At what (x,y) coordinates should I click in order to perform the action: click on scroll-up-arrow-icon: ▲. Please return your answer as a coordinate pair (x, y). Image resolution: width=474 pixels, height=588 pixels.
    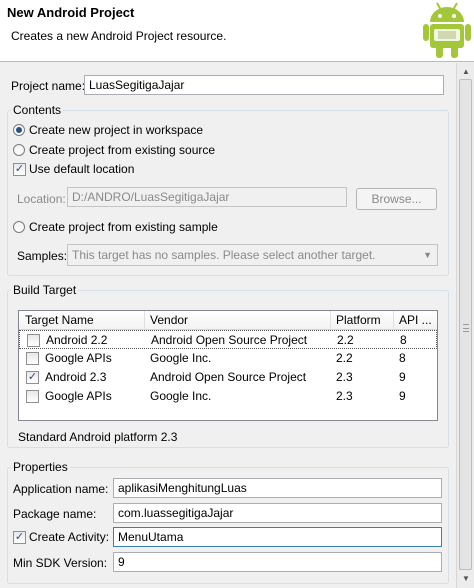
    Looking at the image, I should click on (466, 72).